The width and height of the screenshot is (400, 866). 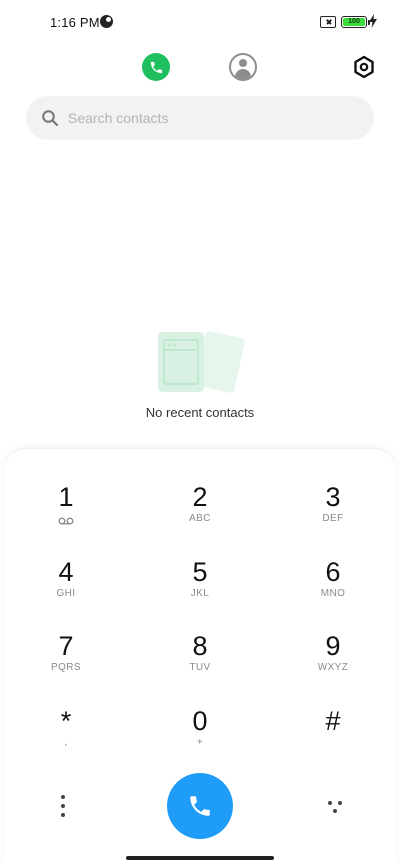 What do you see at coordinates (50, 118) in the screenshot?
I see `search-icon` at bounding box center [50, 118].